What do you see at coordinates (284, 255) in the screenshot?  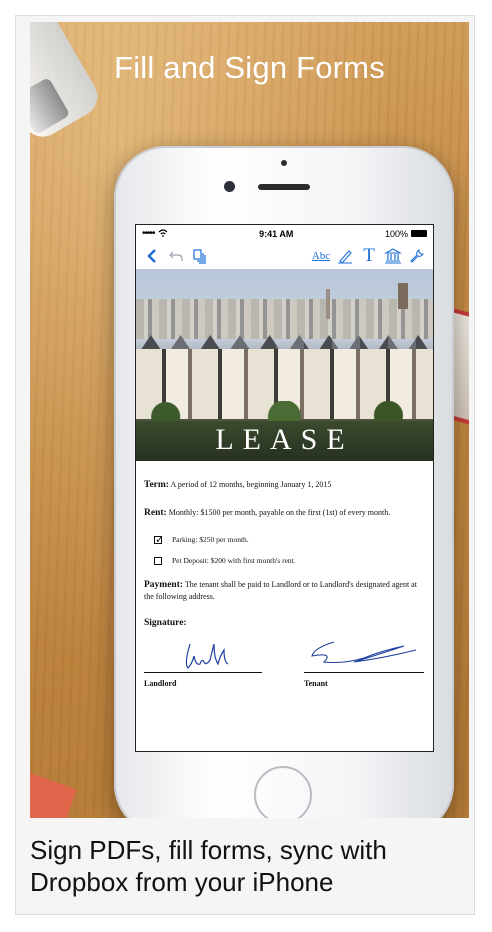 I see `editor-toolbar: Abc T` at bounding box center [284, 255].